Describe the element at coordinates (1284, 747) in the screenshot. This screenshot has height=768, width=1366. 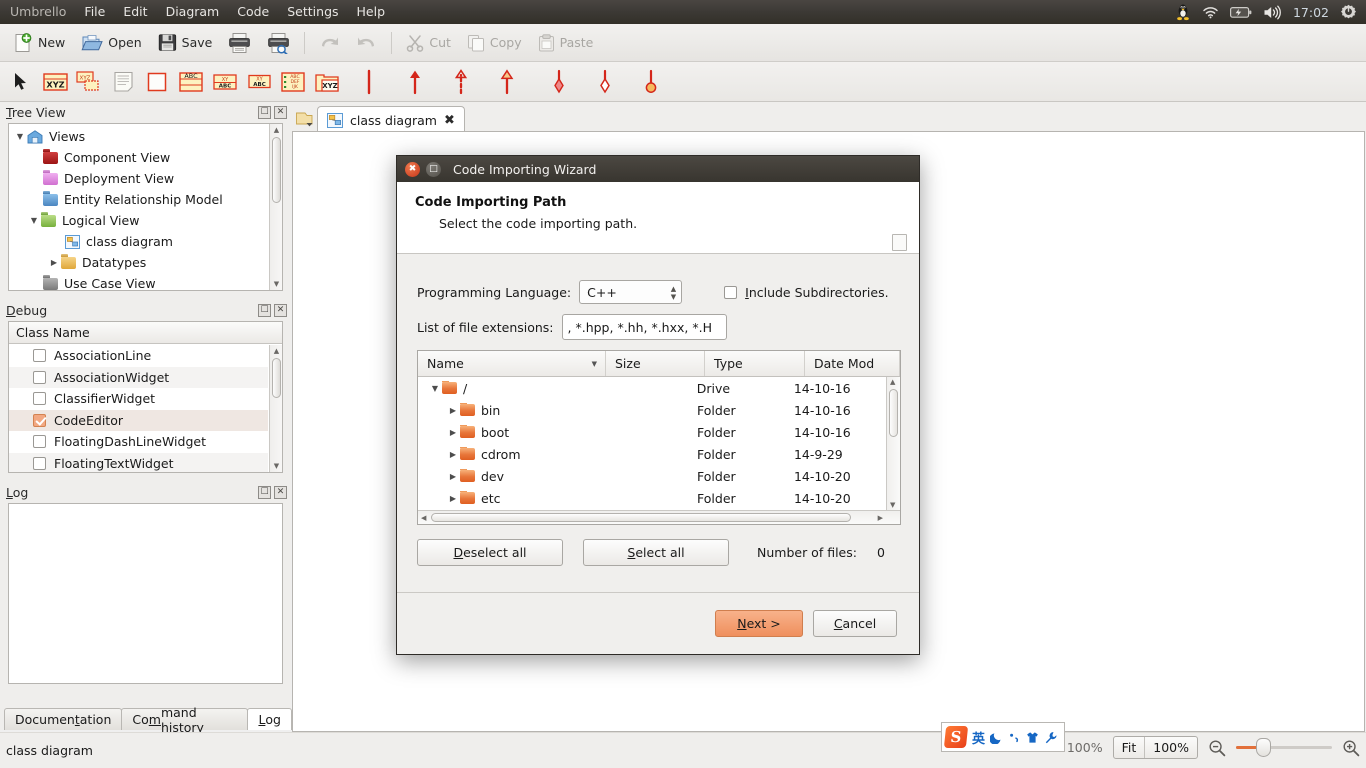
I see `zoom-slider` at that location.